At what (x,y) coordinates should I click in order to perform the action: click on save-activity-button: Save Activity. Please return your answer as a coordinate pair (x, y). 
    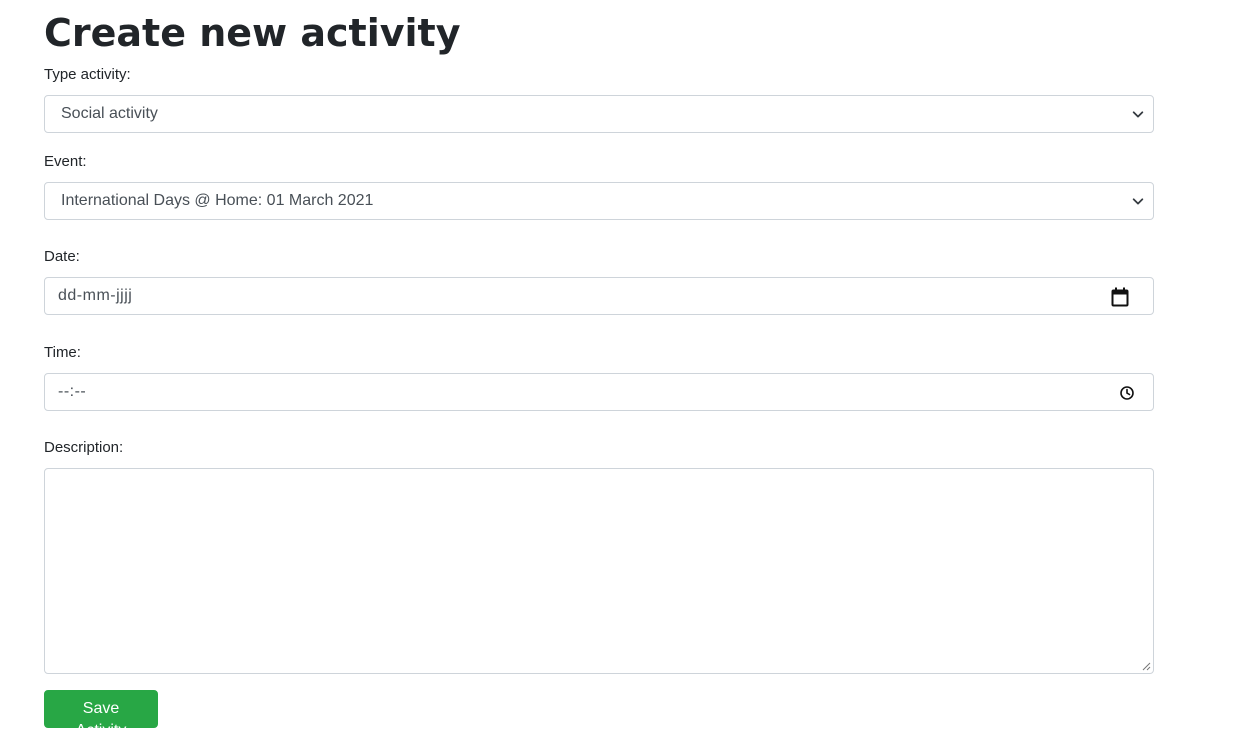
    Looking at the image, I should click on (101, 714).